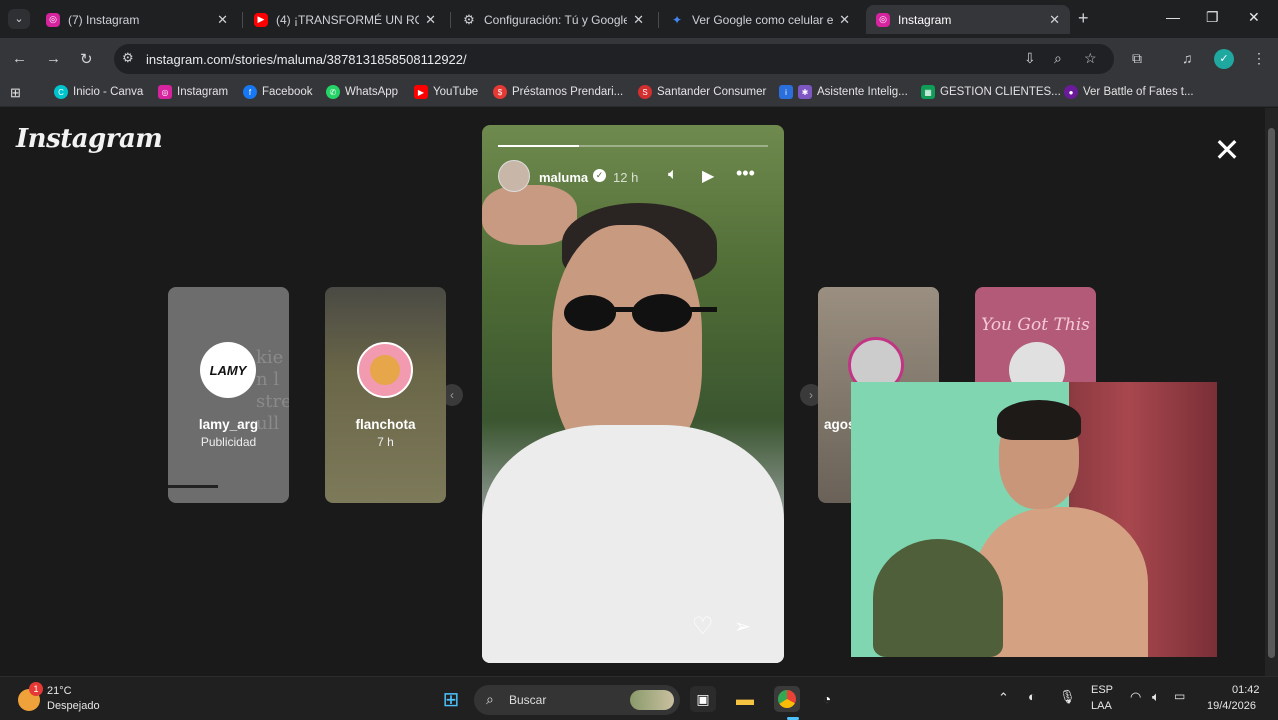 The image size is (1278, 720). What do you see at coordinates (59, 691) in the screenshot?
I see `weather-temp: 21°C` at bounding box center [59, 691].